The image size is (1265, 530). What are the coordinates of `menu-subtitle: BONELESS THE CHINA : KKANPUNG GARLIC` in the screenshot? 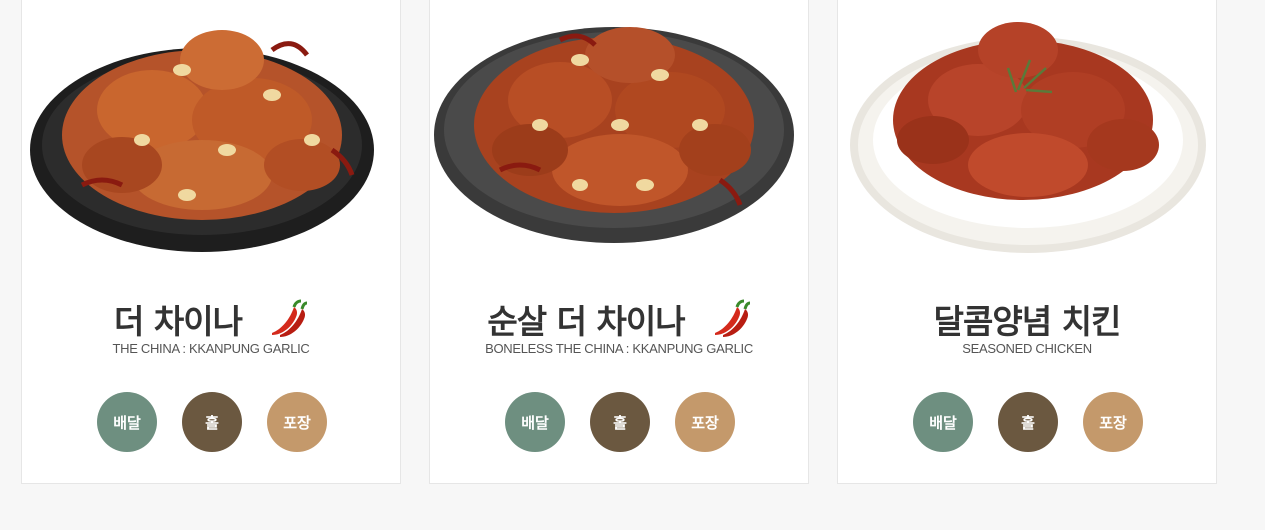 It's located at (619, 348).